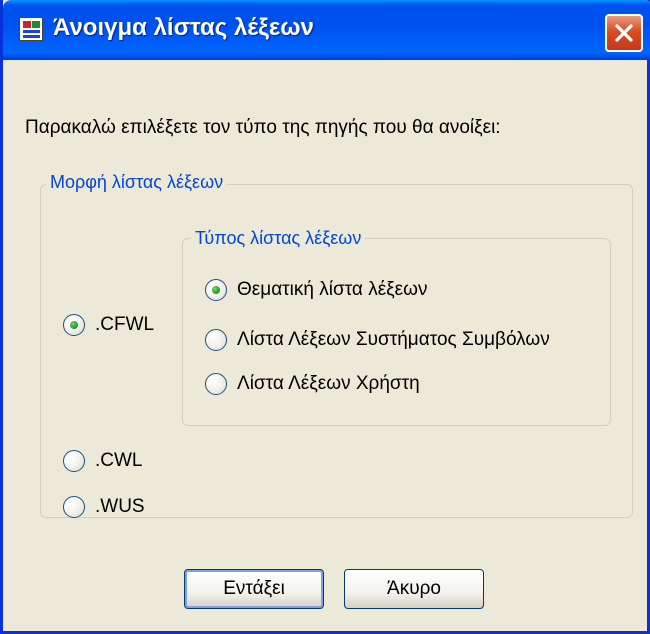 Image resolution: width=650 pixels, height=634 pixels. I want to click on radio-label: .CWL, so click(119, 460).